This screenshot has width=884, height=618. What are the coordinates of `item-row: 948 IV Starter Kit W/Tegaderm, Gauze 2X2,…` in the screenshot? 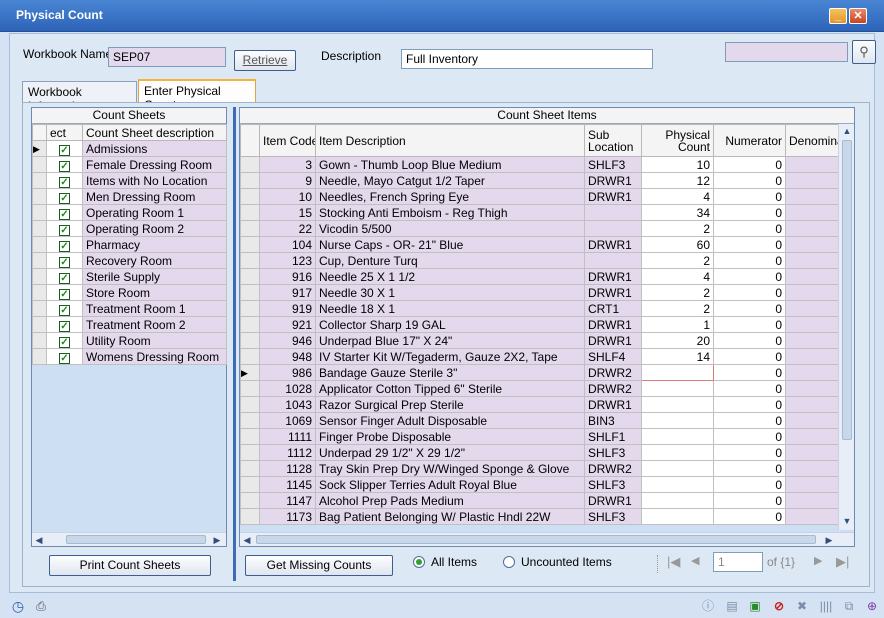 It's located at (539, 356).